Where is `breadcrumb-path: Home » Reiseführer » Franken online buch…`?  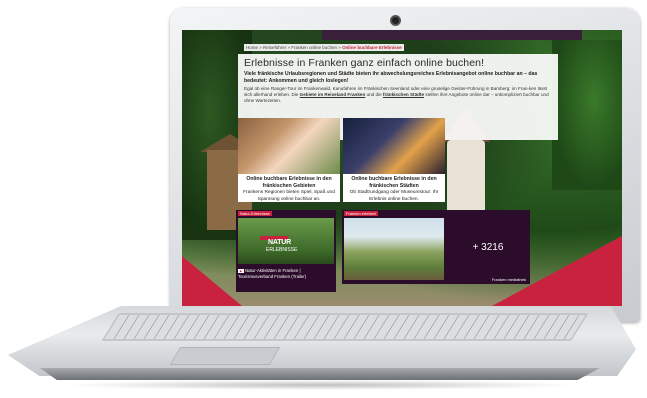
breadcrumb-path: Home » Reiseführer » Franken online buch… is located at coordinates (294, 47).